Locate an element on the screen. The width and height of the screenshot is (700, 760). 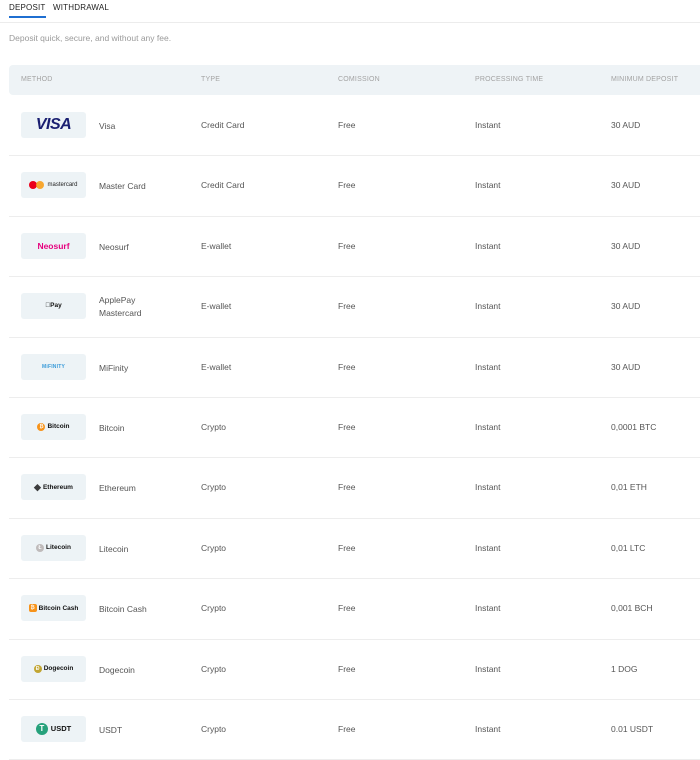
method-minimum-deposit: 1 DOG is located at coordinates (624, 668).